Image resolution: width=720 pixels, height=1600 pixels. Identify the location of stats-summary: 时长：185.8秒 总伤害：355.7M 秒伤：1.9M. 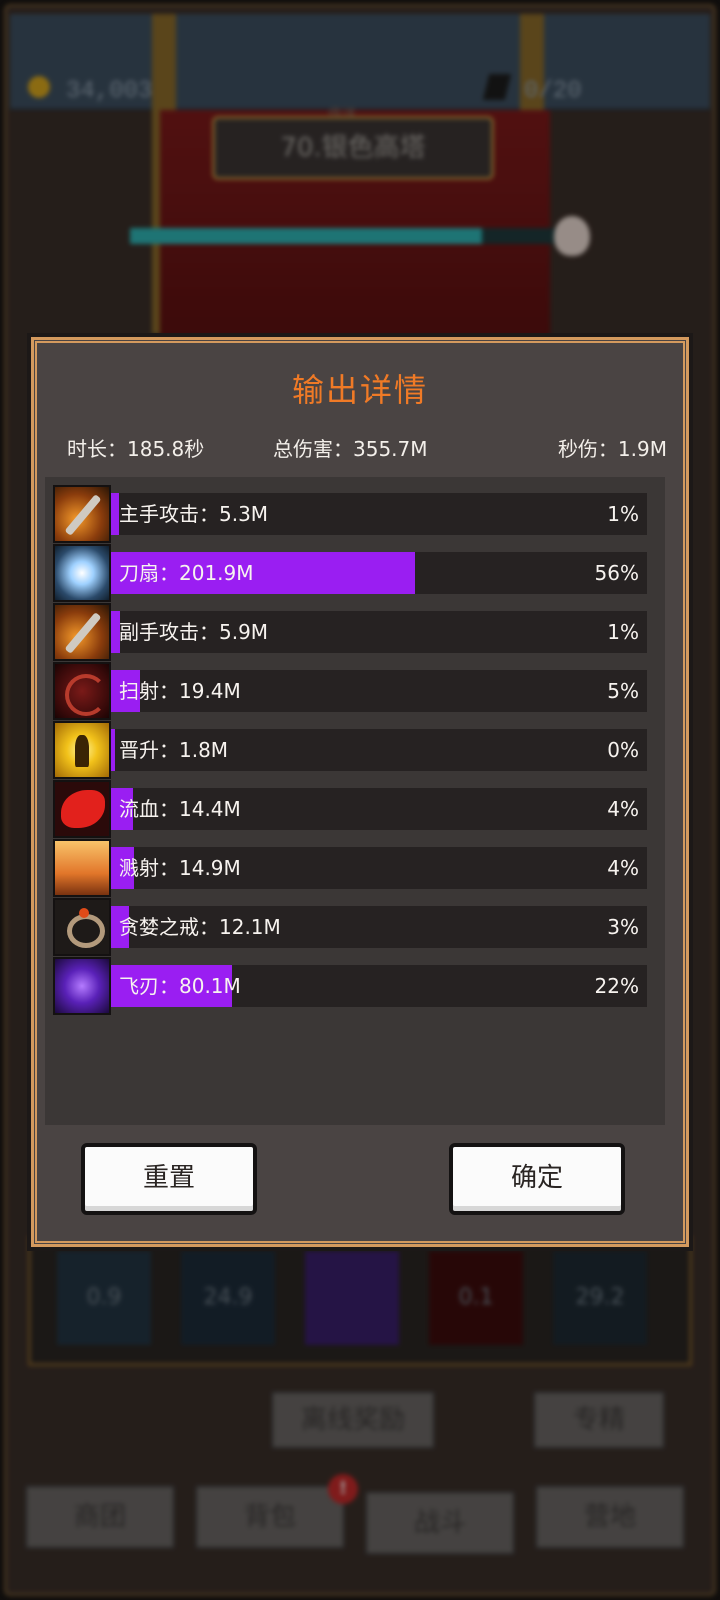
(367, 448).